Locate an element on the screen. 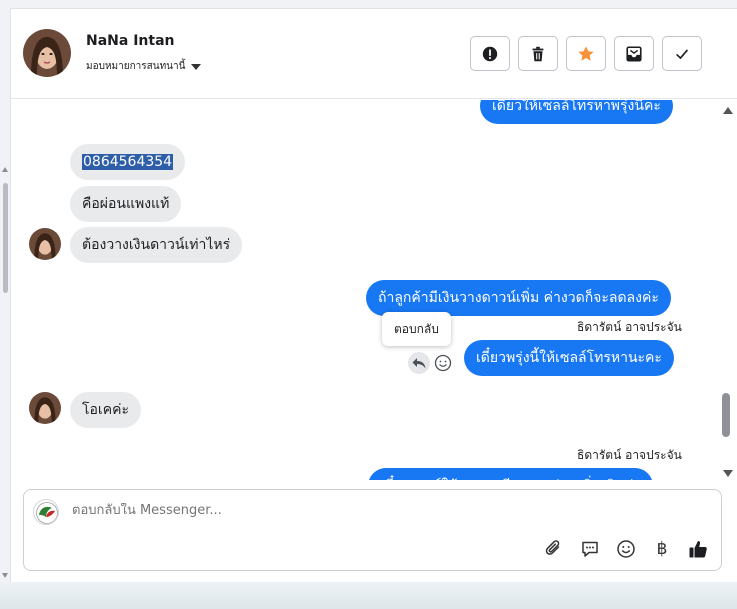 The height and width of the screenshot is (609, 737). baht-icon: ฿ is located at coordinates (662, 549).